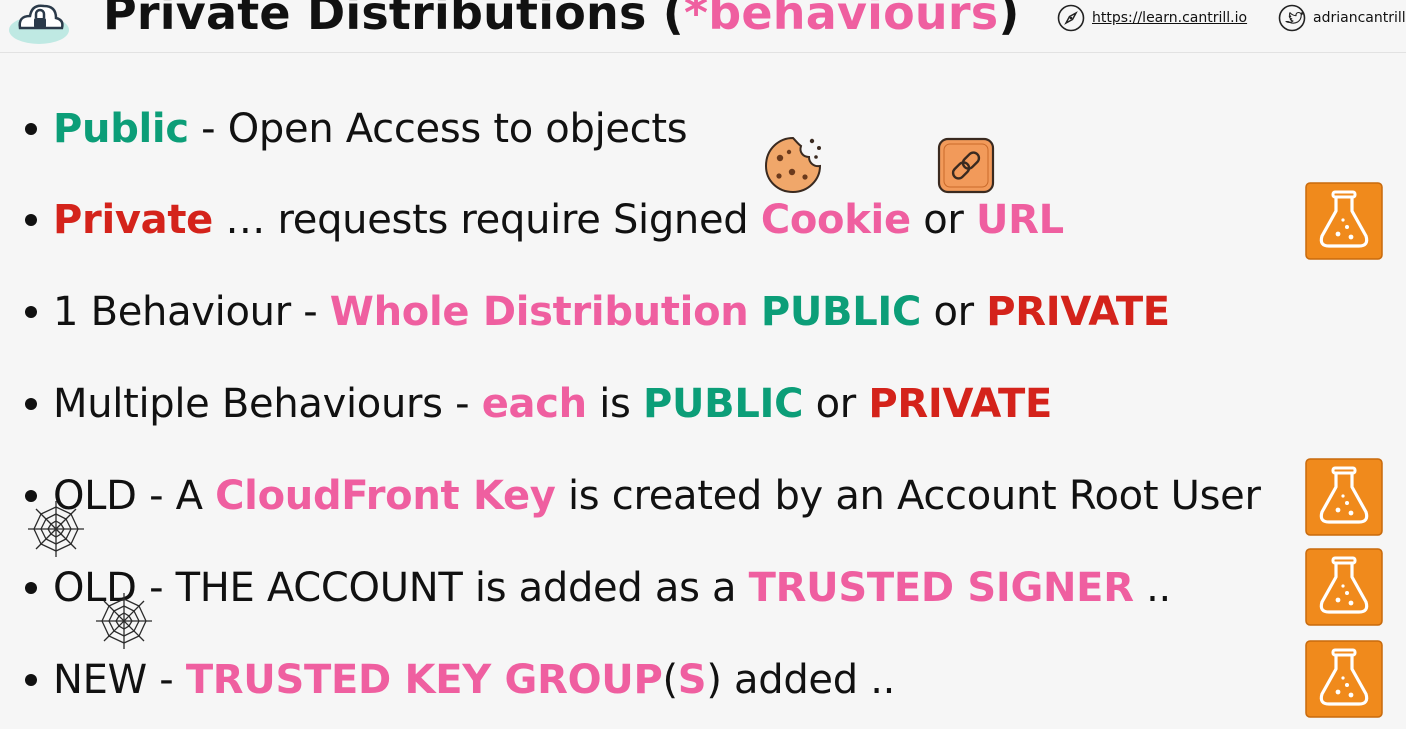 This screenshot has width=1406, height=729. What do you see at coordinates (401, 588) in the screenshot?
I see `bullet-segment: OLD - THE ACCOUNT is added as a` at bounding box center [401, 588].